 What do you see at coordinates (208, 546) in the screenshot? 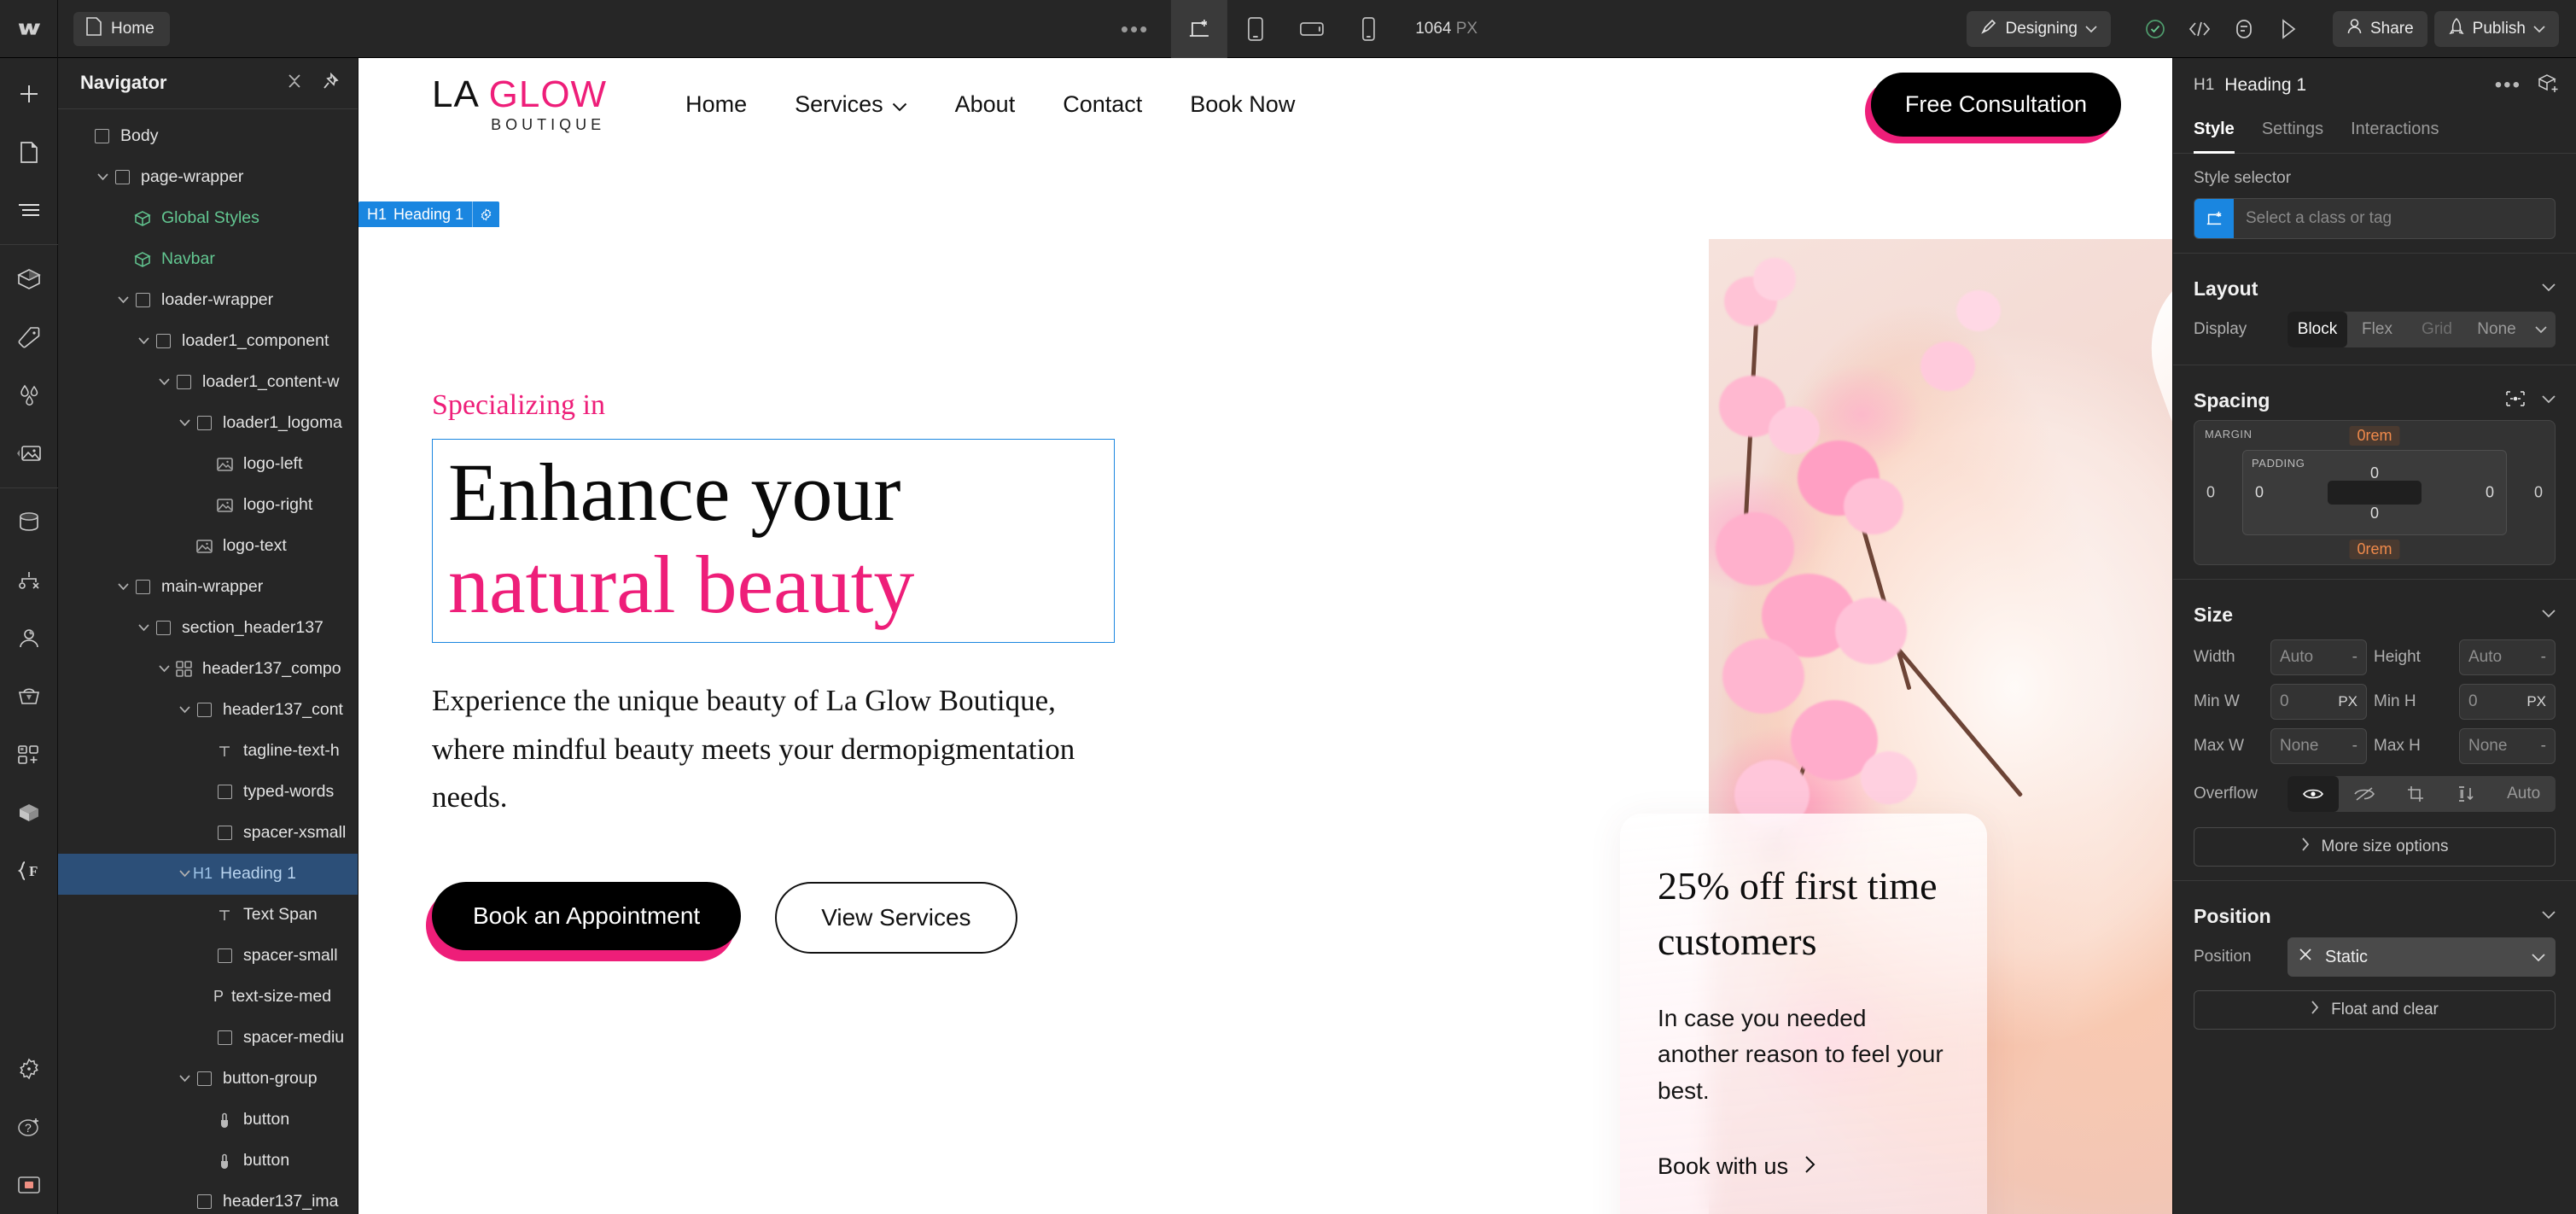
I see `navigator-item-logo-text: logo-text` at bounding box center [208, 546].